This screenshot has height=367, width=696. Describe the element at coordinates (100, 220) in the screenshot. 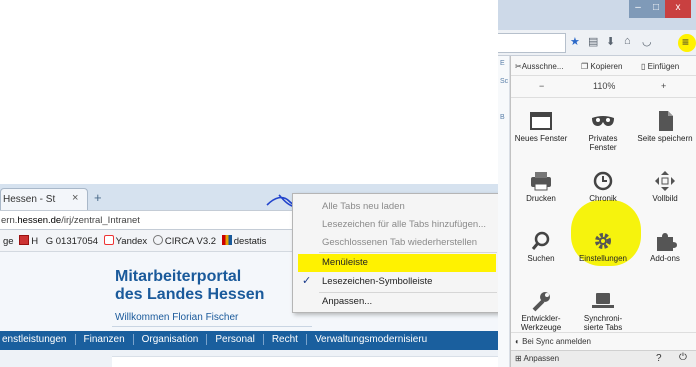

I see `url-path: /irj/zentral_Intranet` at that location.